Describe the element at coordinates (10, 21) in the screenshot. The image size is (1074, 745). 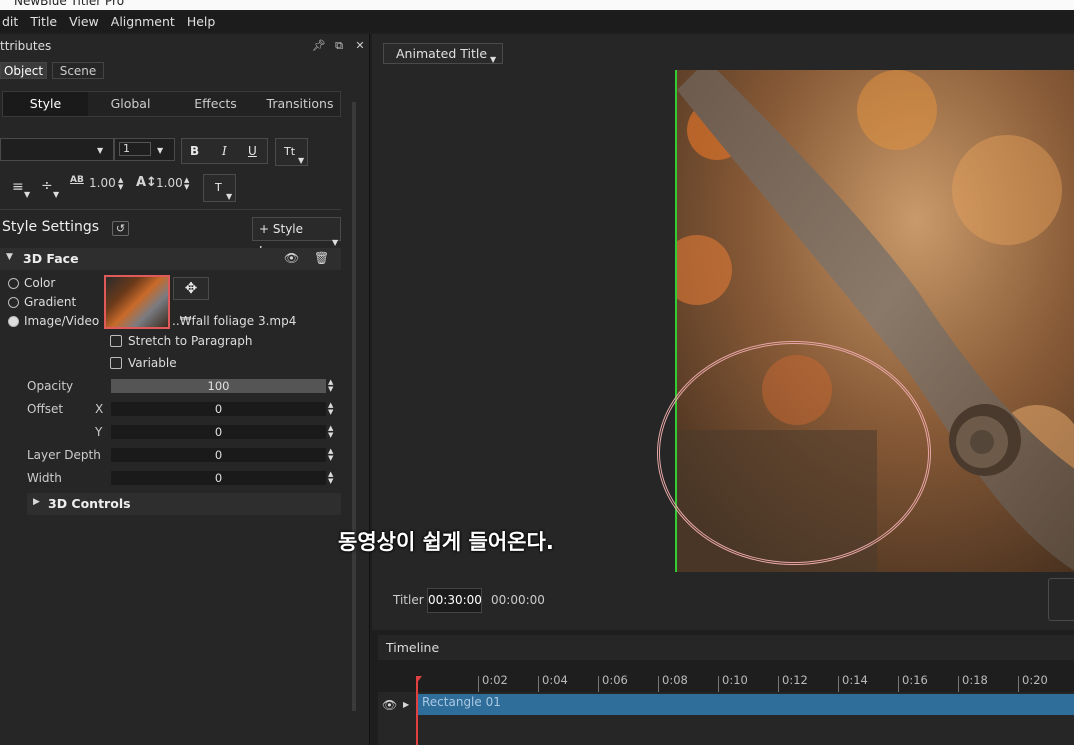
I see `menu-edit: dit` at that location.